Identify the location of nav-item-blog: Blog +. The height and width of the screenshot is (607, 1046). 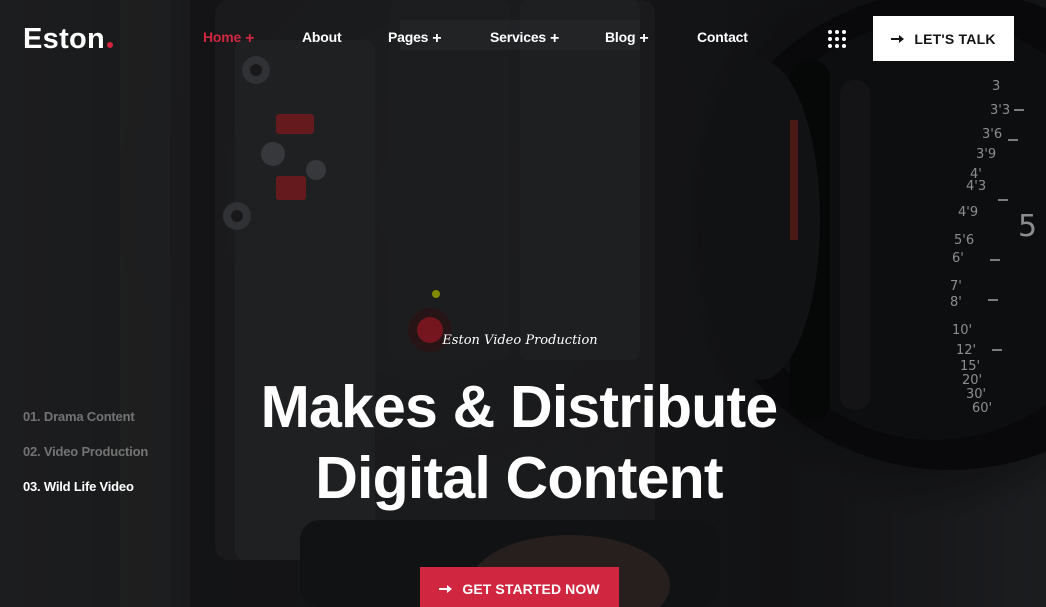
(627, 37).